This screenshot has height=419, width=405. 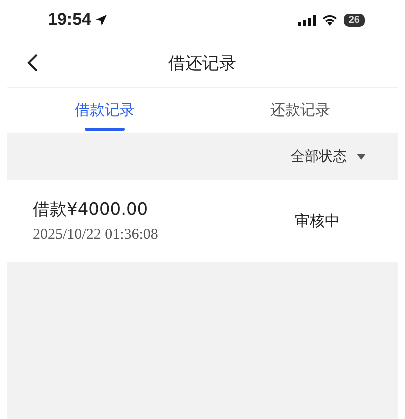 What do you see at coordinates (33, 63) in the screenshot?
I see `back-icon` at bounding box center [33, 63].